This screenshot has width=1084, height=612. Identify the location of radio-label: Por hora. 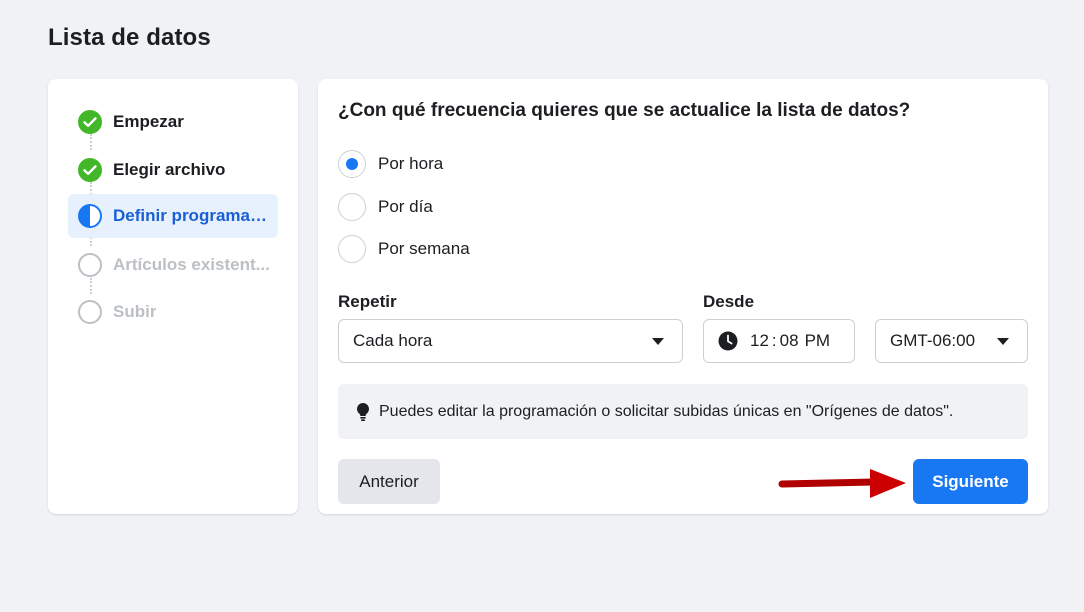
(411, 163).